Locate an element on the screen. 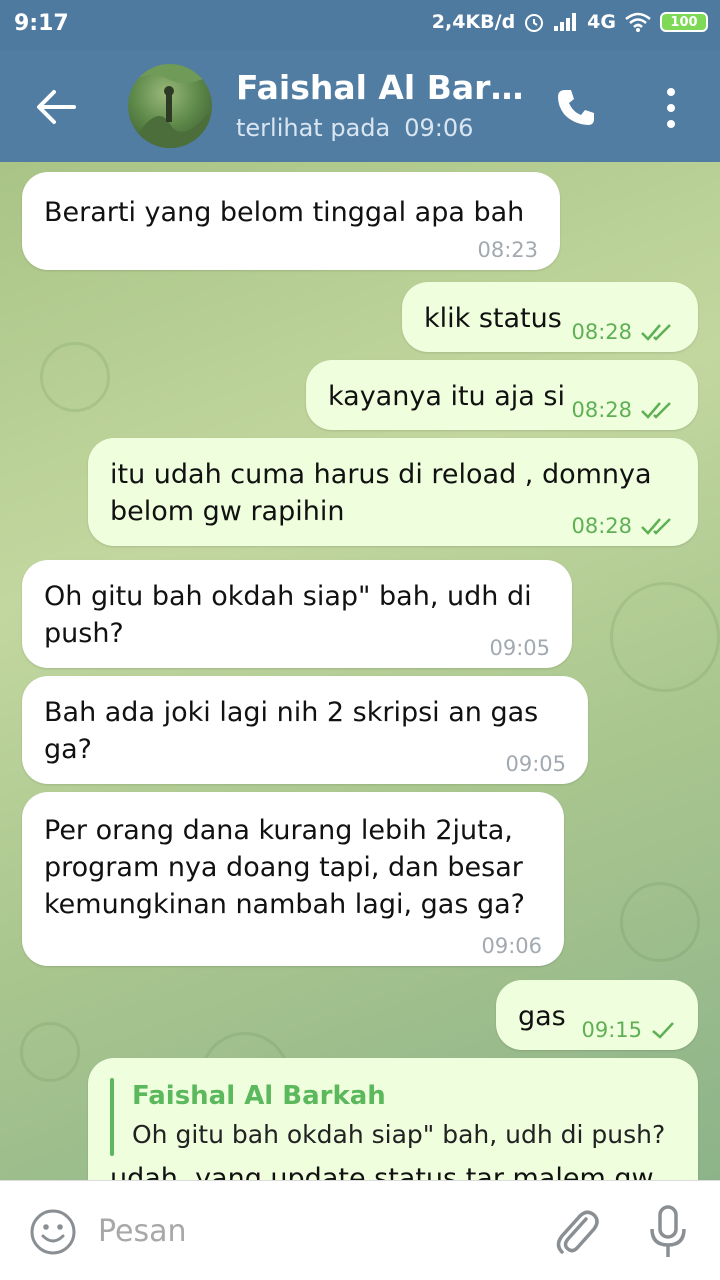  message-outgoing: kayanya itu aja si 08:28 is located at coordinates (502, 395).